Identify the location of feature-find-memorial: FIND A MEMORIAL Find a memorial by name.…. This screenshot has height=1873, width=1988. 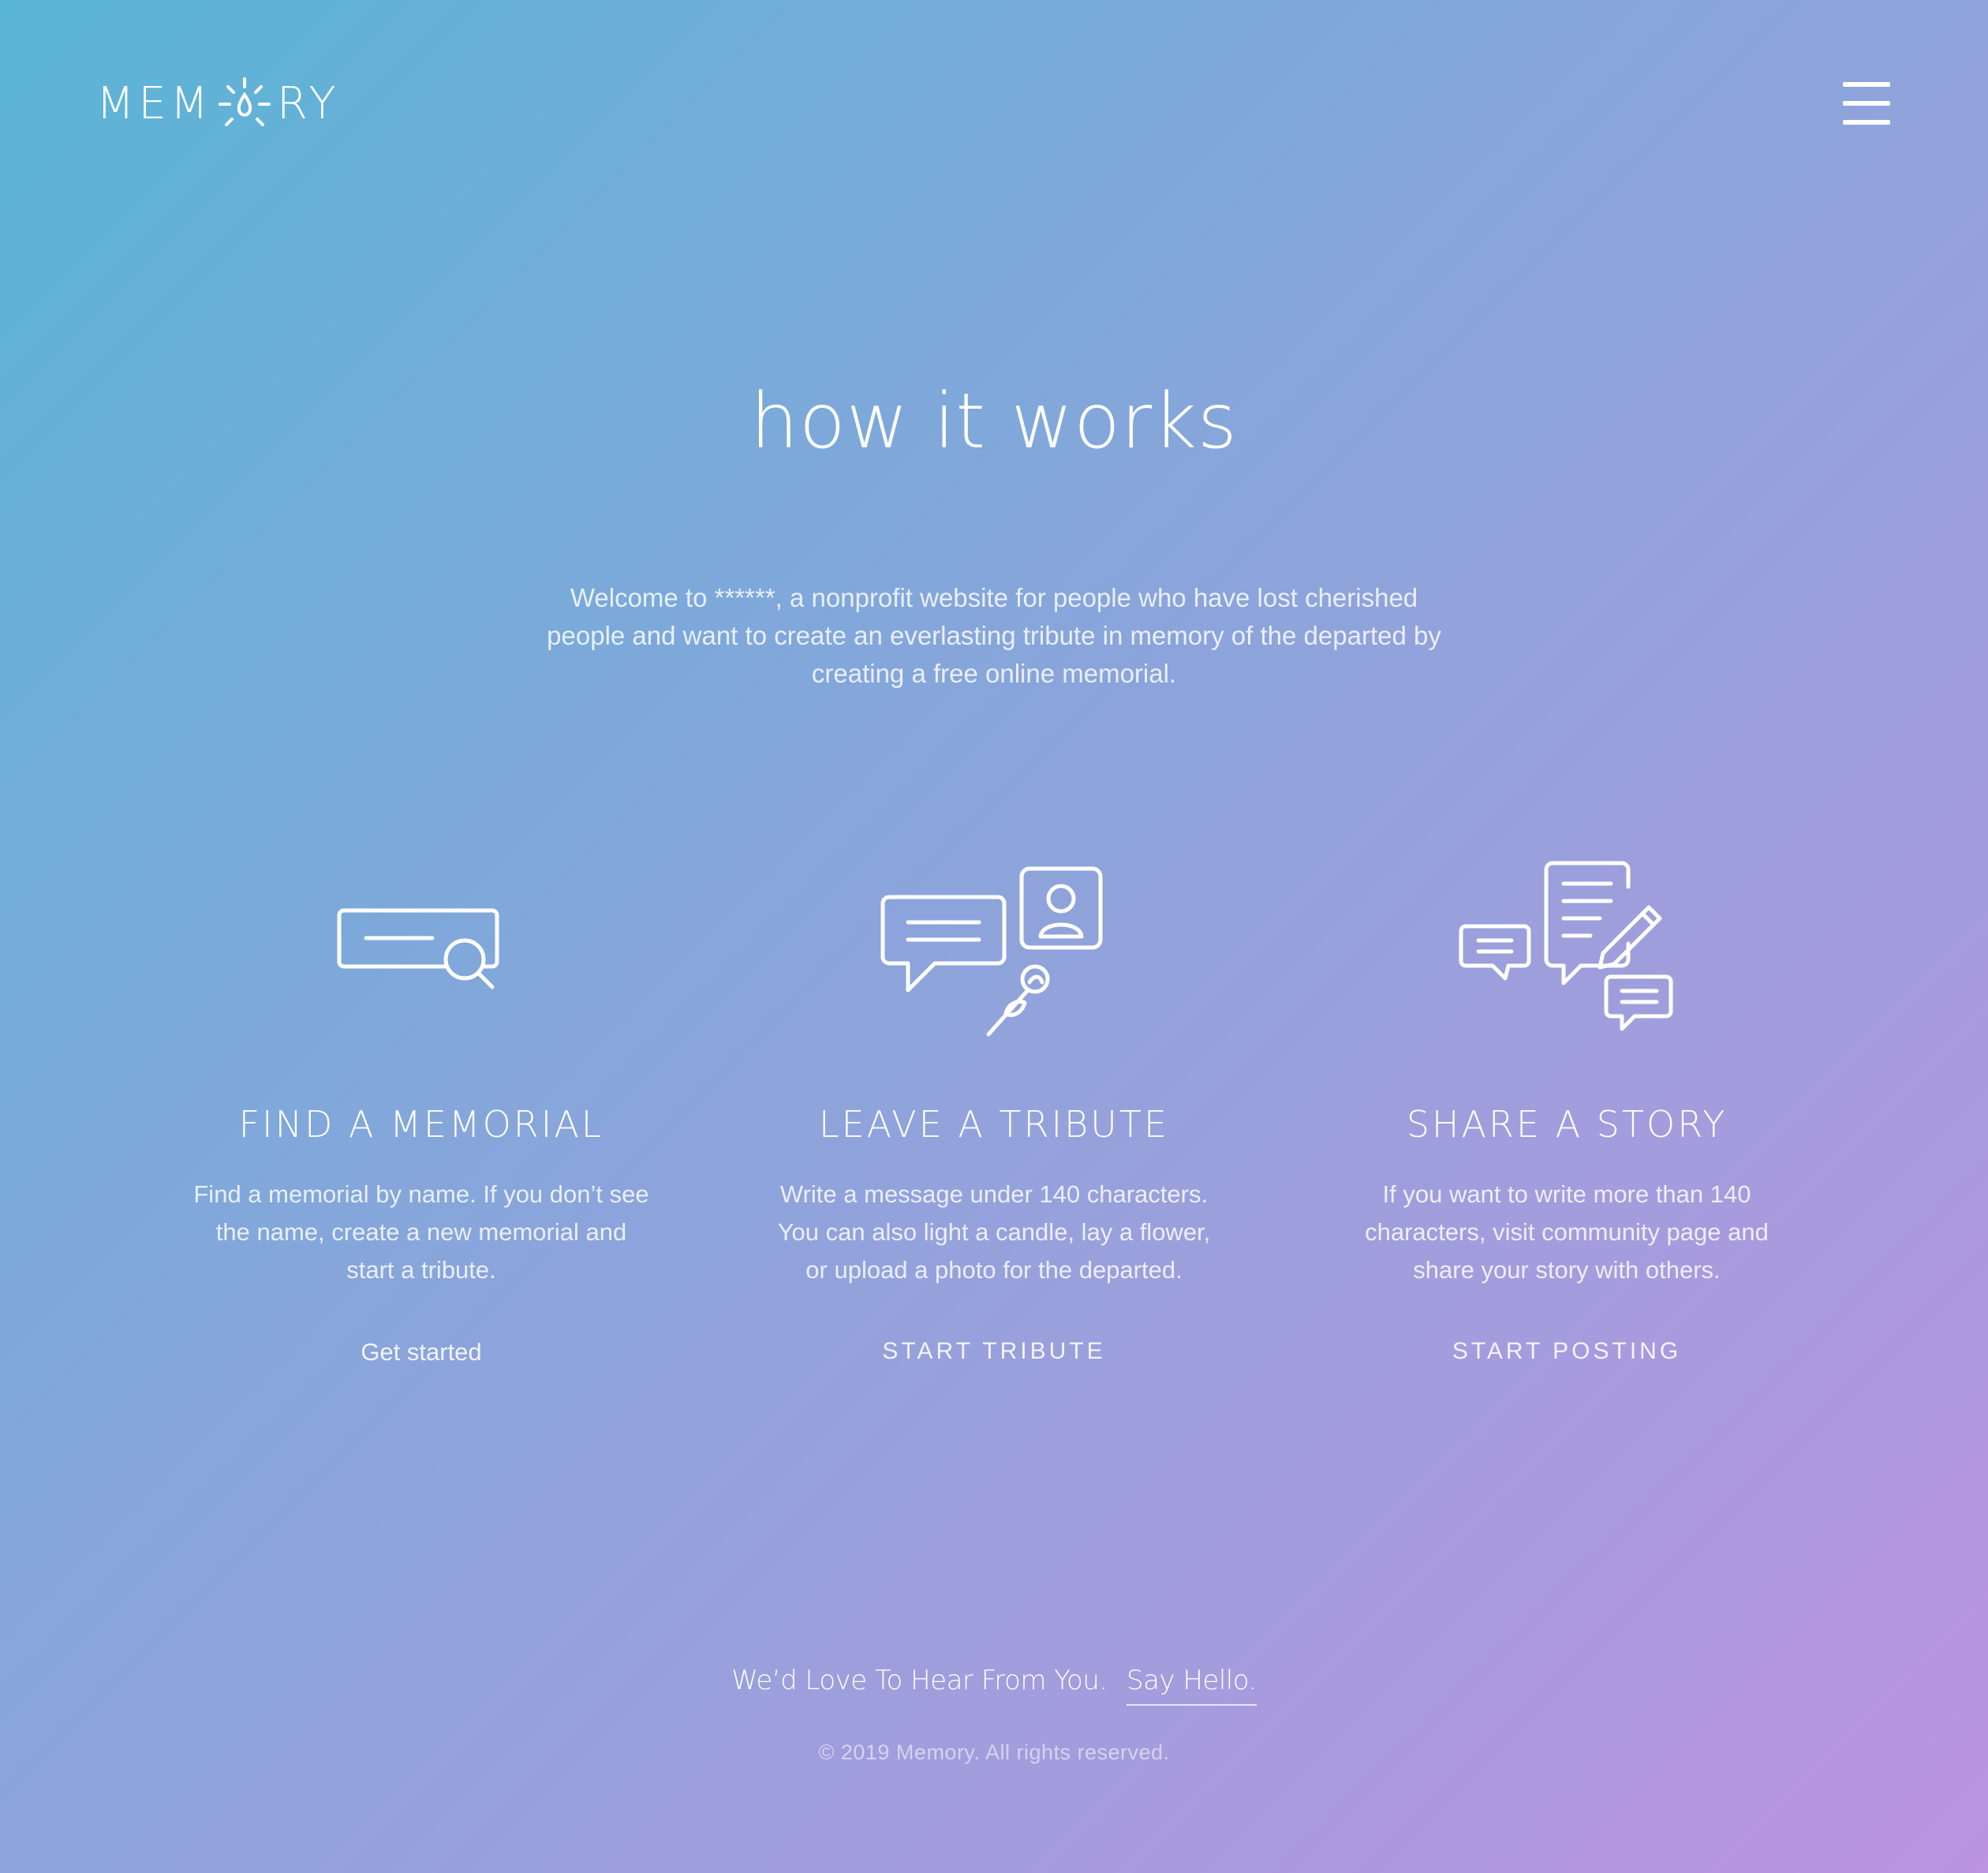
(421, 1128).